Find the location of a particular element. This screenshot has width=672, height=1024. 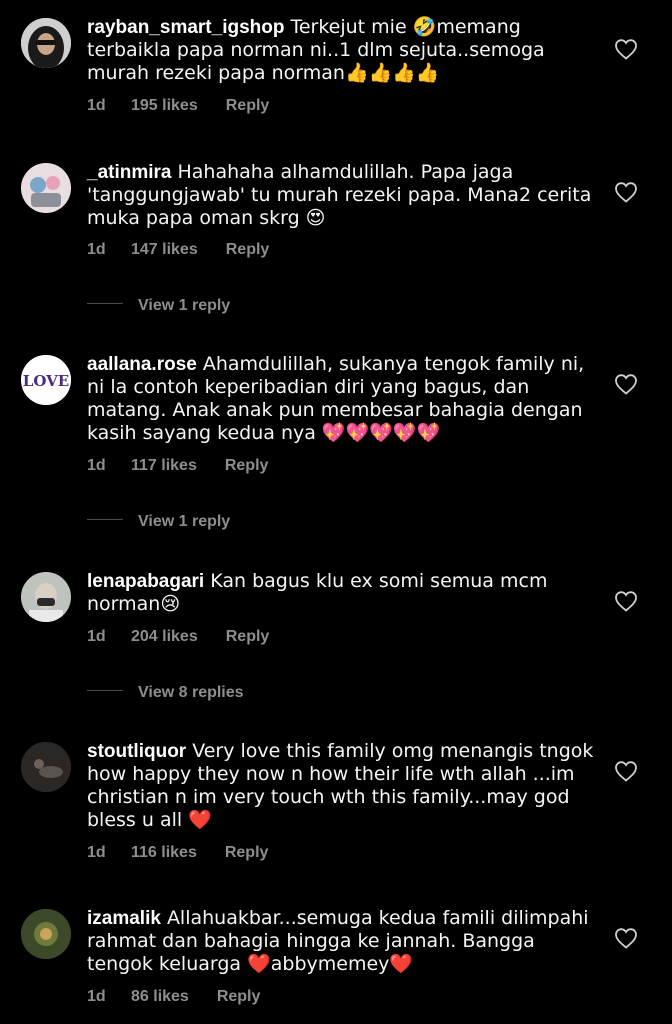

likes-count: 117 likes is located at coordinates (164, 466).